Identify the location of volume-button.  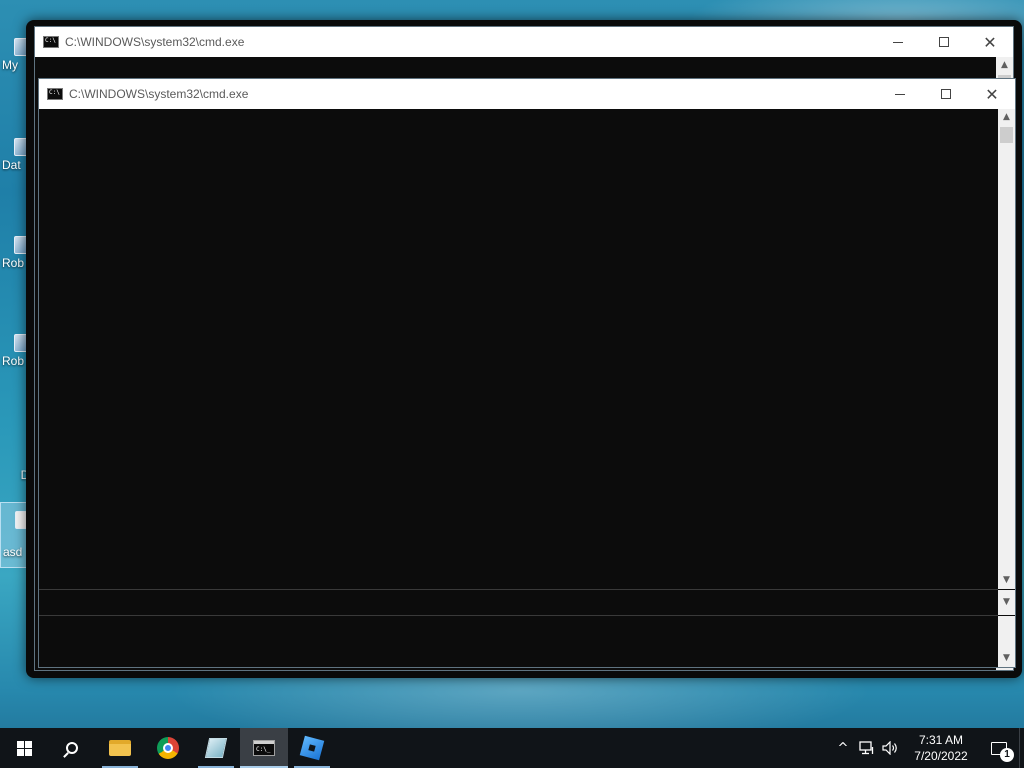
(891, 748).